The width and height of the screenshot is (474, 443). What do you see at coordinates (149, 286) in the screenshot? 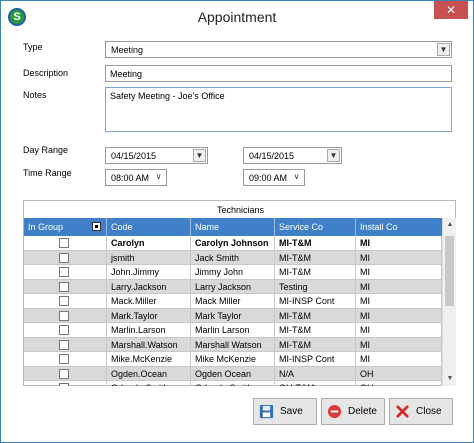
I see `cell-code: Larry.Jackson` at bounding box center [149, 286].